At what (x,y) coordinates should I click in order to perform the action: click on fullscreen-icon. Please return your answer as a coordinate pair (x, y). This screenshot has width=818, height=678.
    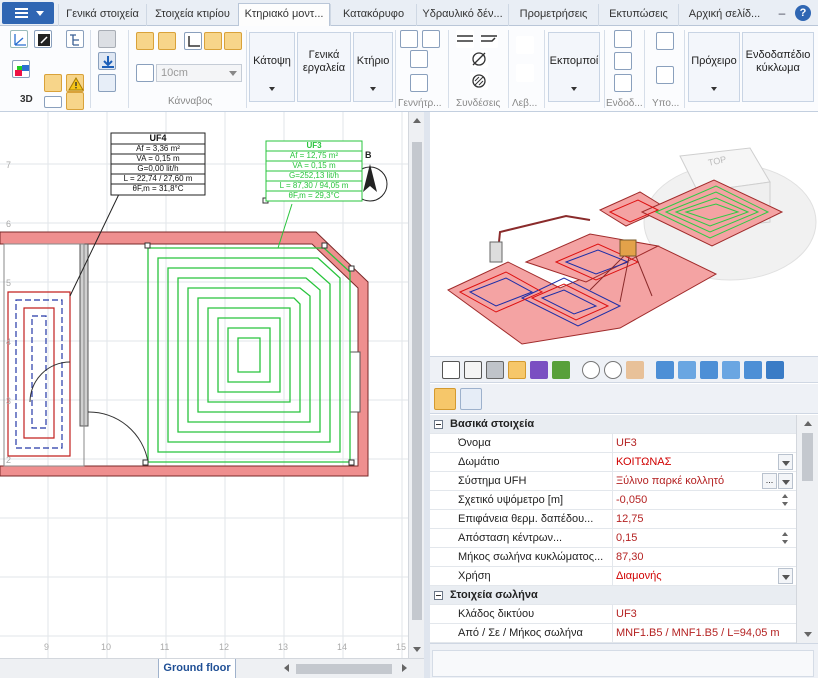
    Looking at the image, I should click on (43, 39).